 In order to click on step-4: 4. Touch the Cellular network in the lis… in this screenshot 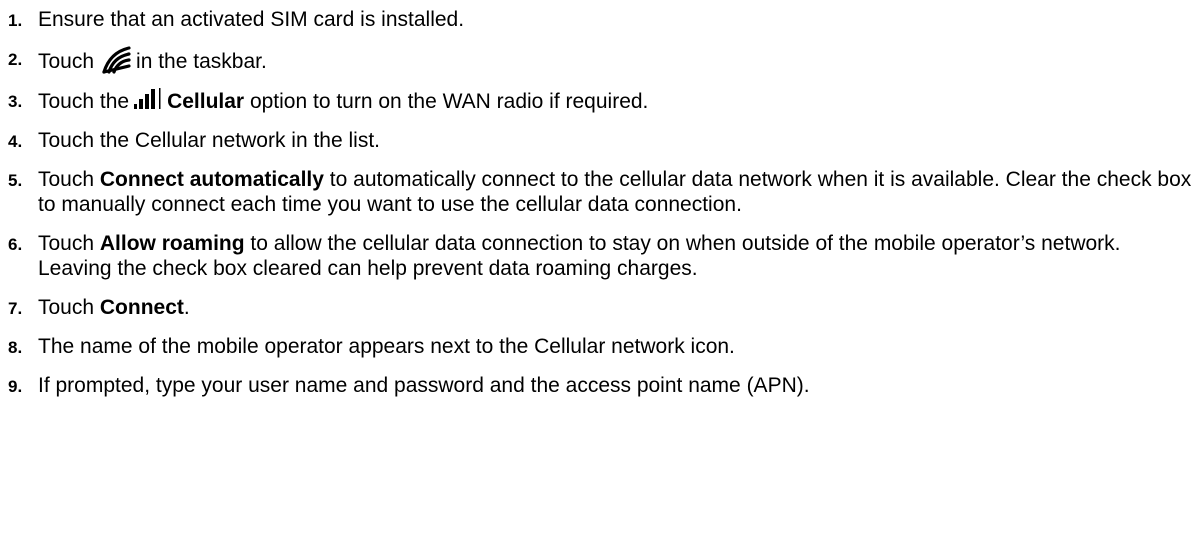, I will do `click(603, 140)`.